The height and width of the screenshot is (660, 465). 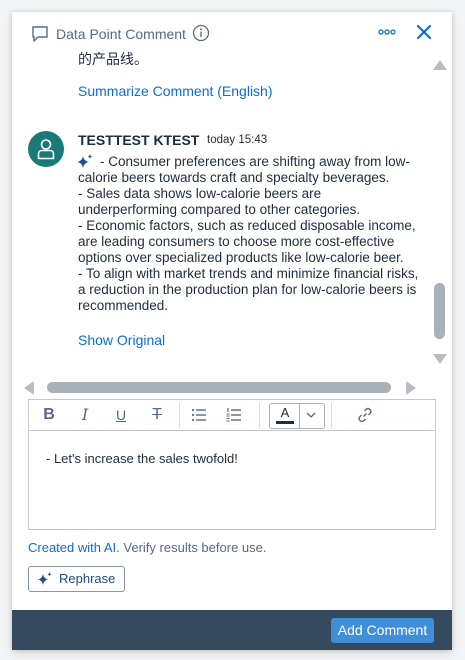 I want to click on underline-button: U, so click(x=121, y=415).